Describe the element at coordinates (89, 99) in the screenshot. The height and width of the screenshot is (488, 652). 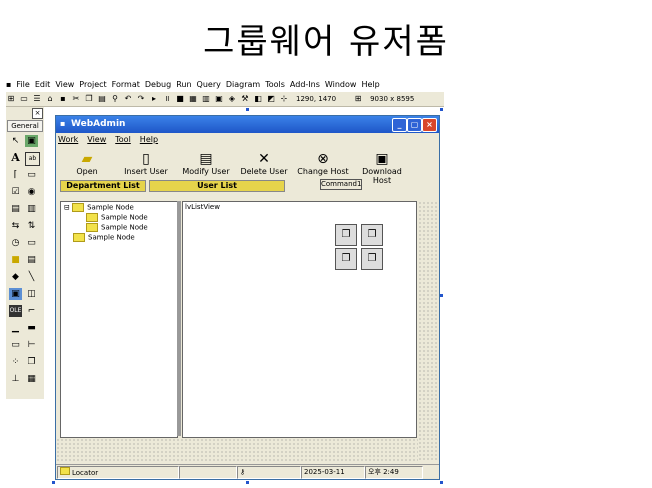
I see `copy-icon: ❐` at that location.